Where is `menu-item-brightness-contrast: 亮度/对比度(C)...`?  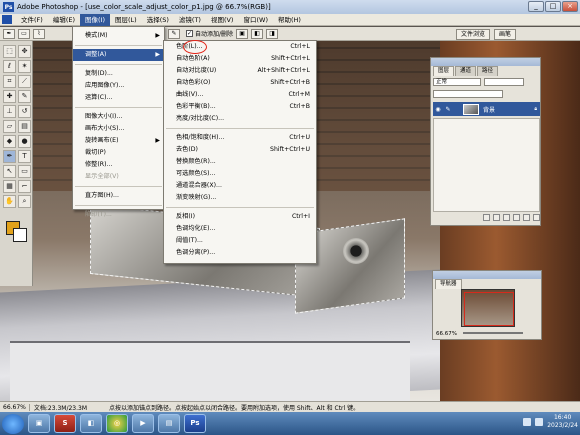 menu-item-brightness-contrast: 亮度/对比度(C)... is located at coordinates (240, 119).